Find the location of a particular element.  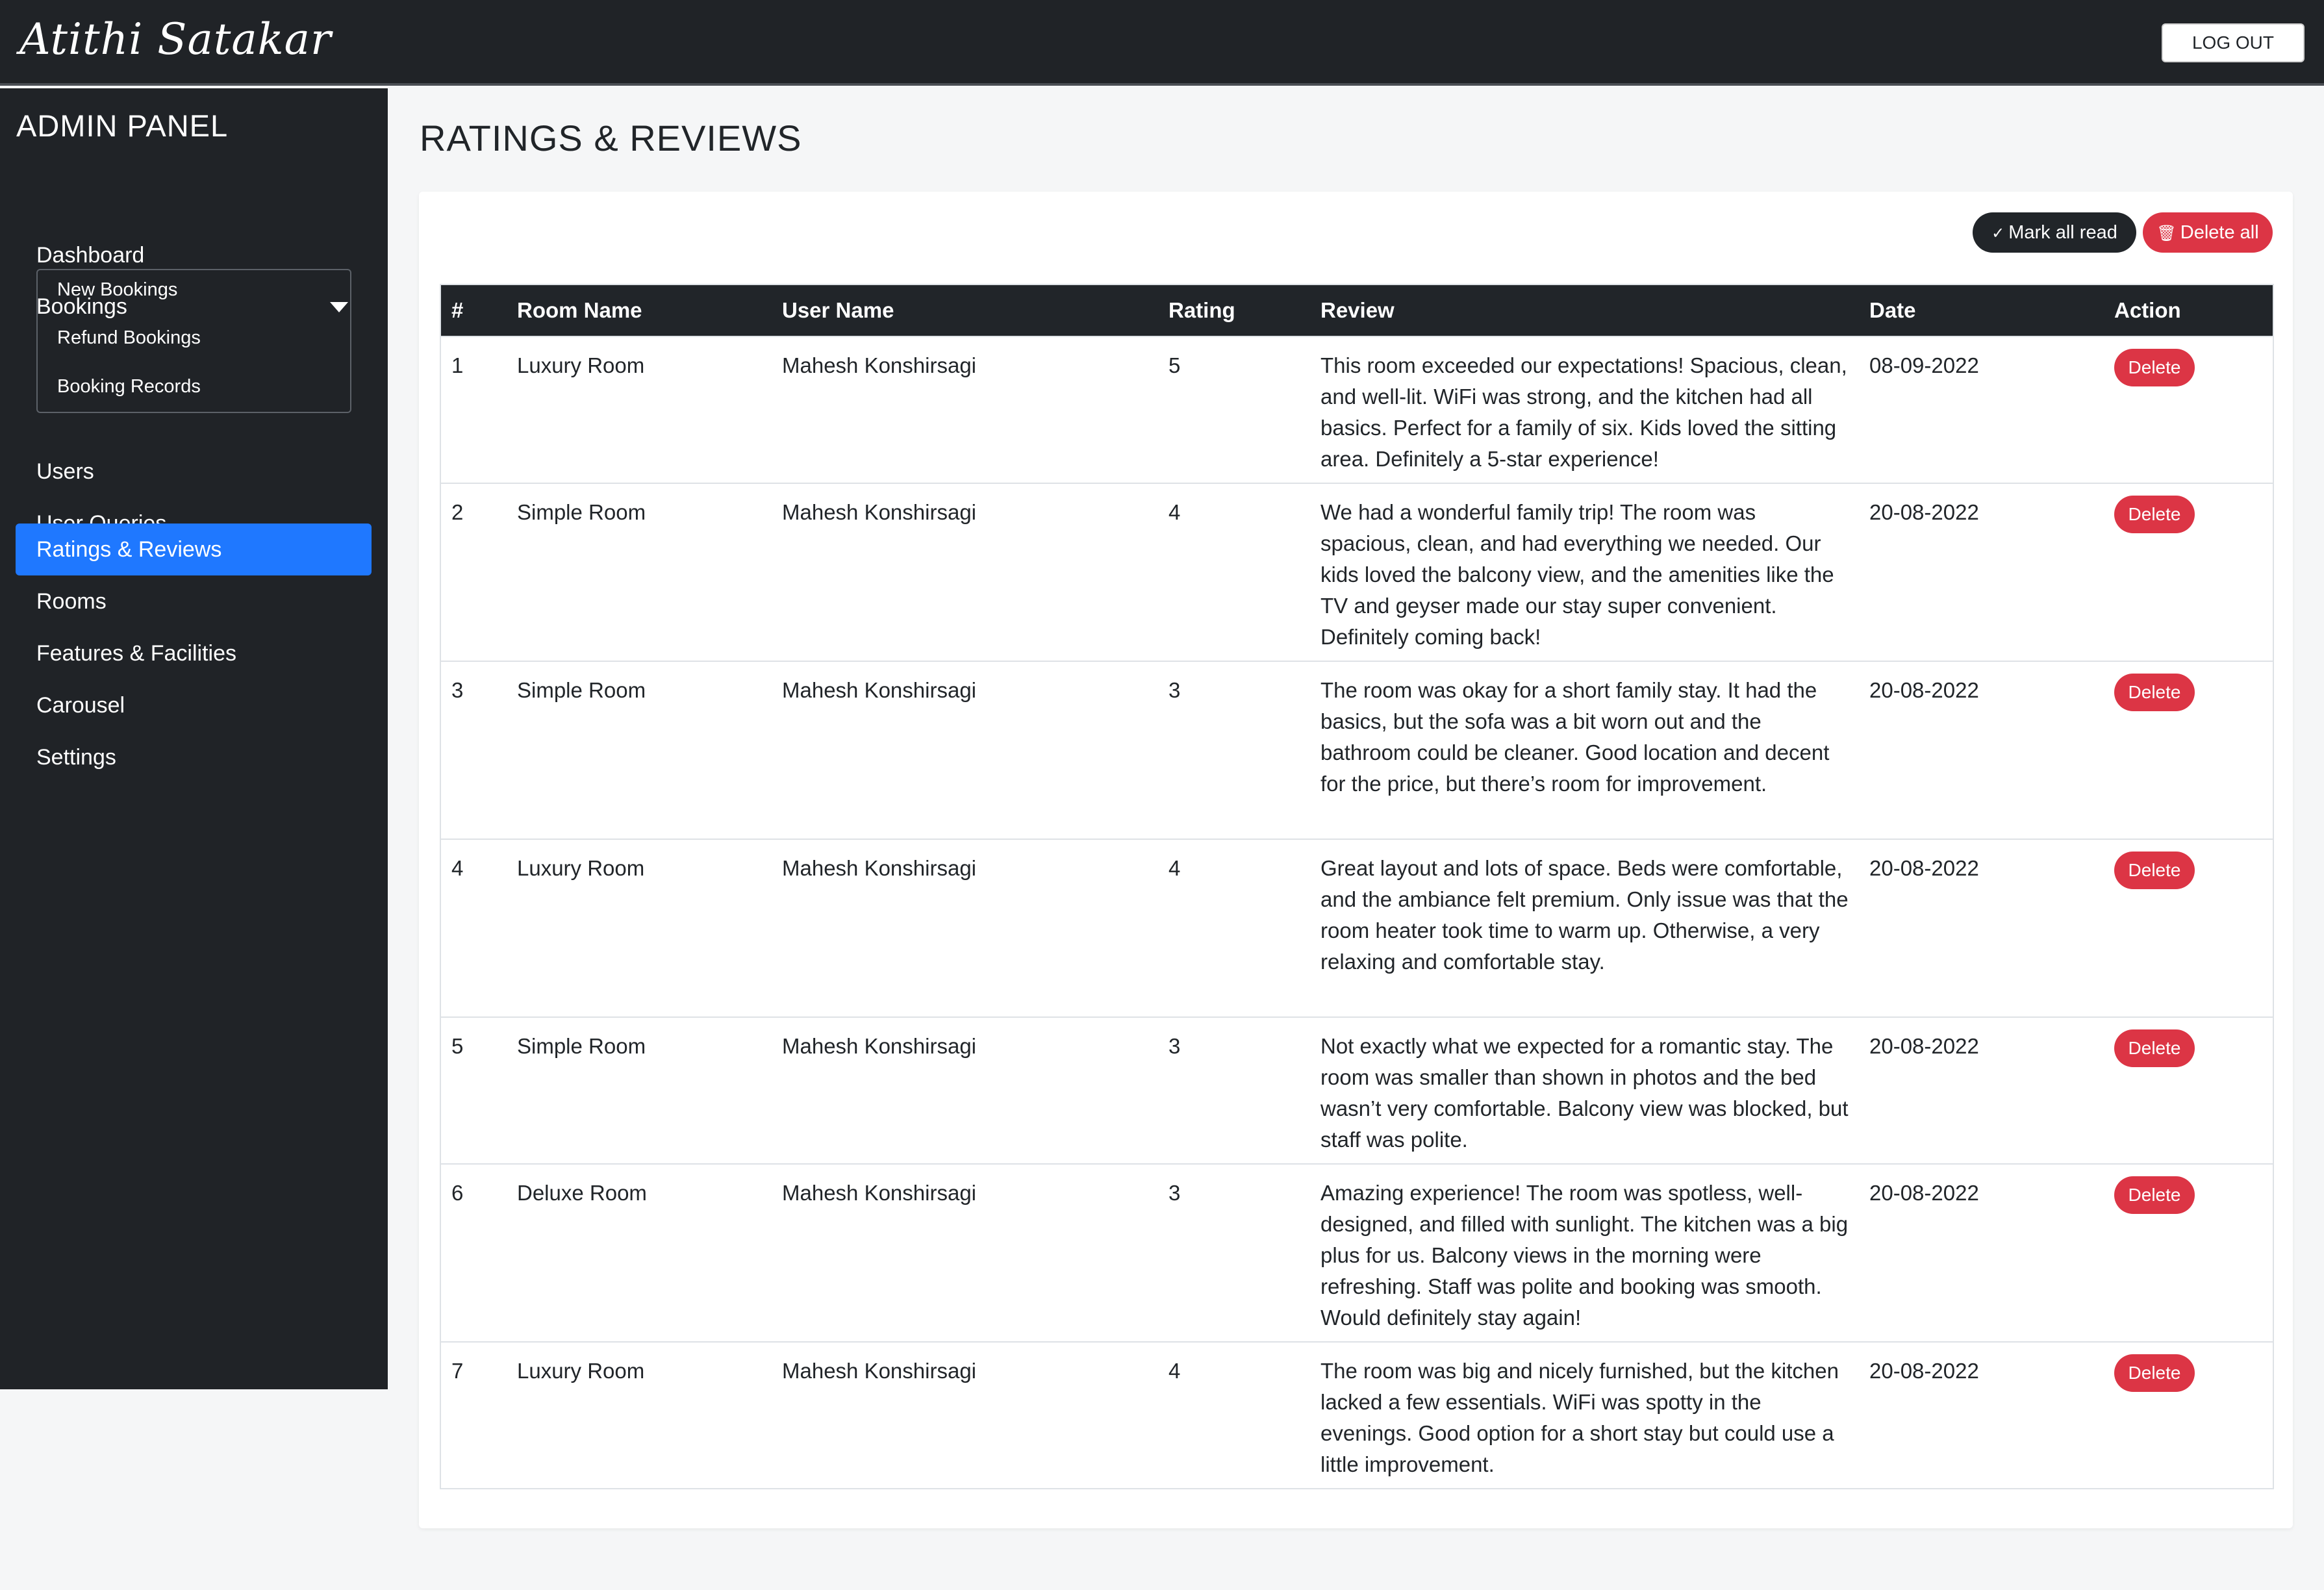

column-header-number: # is located at coordinates (457, 310).